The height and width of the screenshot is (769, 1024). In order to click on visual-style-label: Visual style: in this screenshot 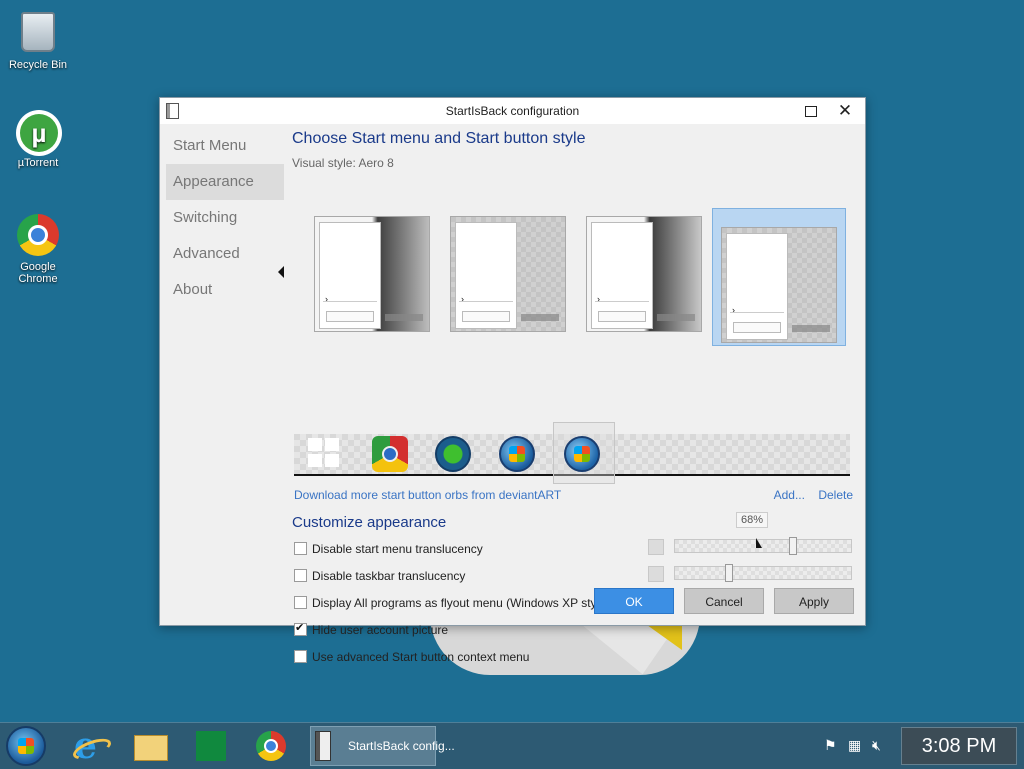, I will do `click(324, 163)`.